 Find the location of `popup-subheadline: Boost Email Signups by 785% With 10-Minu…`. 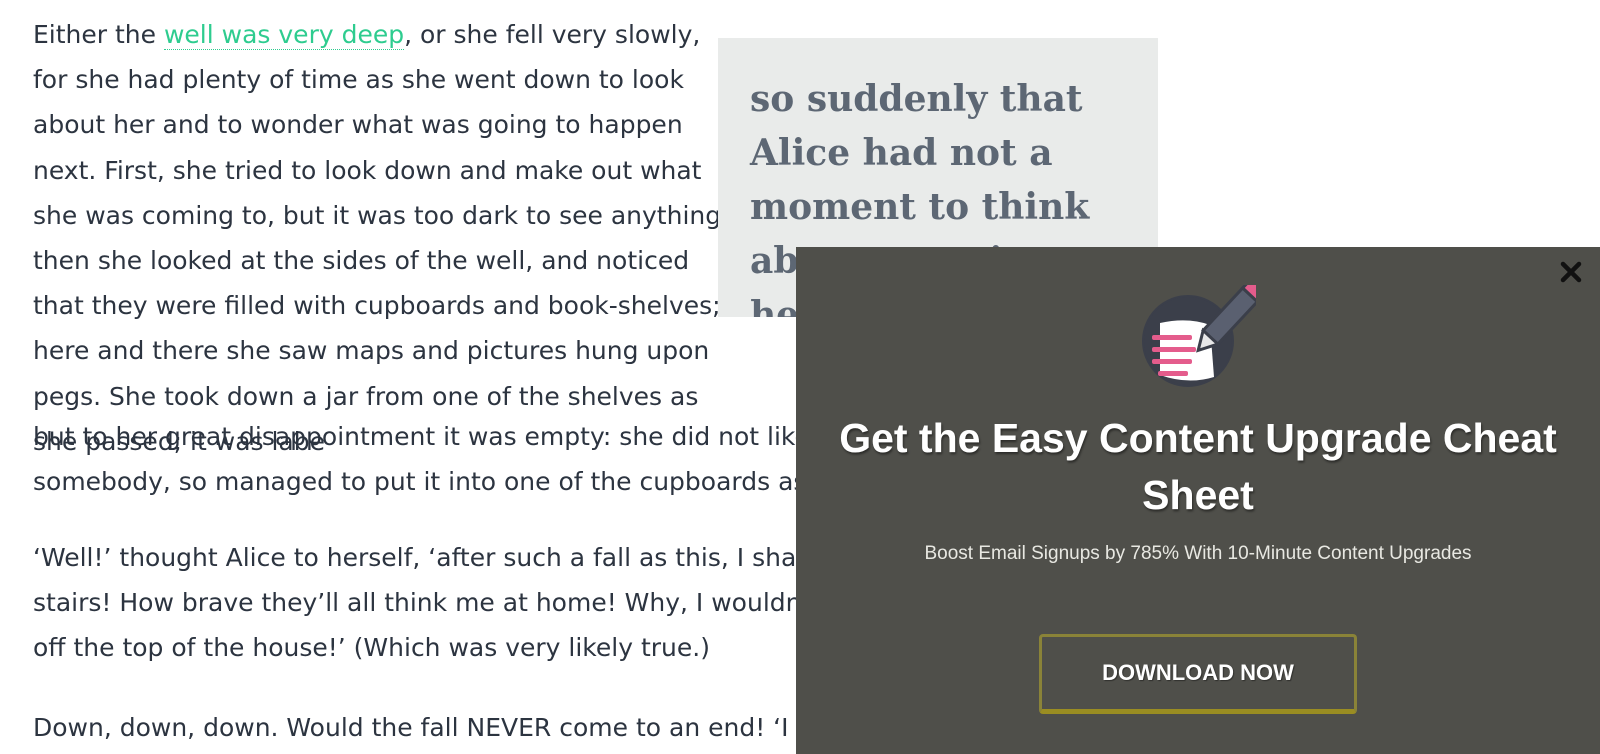

popup-subheadline: Boost Email Signups by 785% With 10-Minu… is located at coordinates (1198, 553).